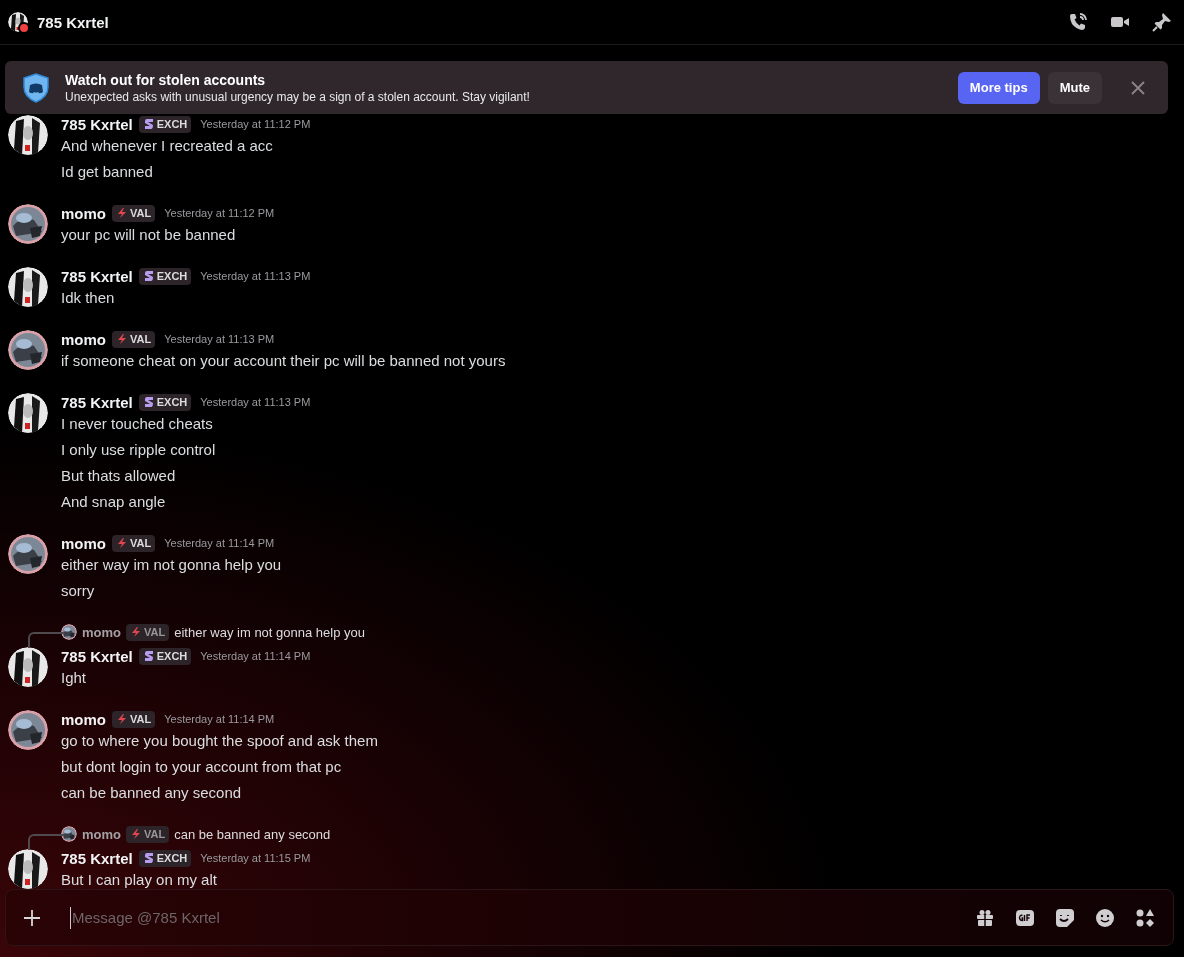 Image resolution: width=1184 pixels, height=957 pixels. Describe the element at coordinates (1145, 917) in the screenshot. I see `apps-icon` at that location.